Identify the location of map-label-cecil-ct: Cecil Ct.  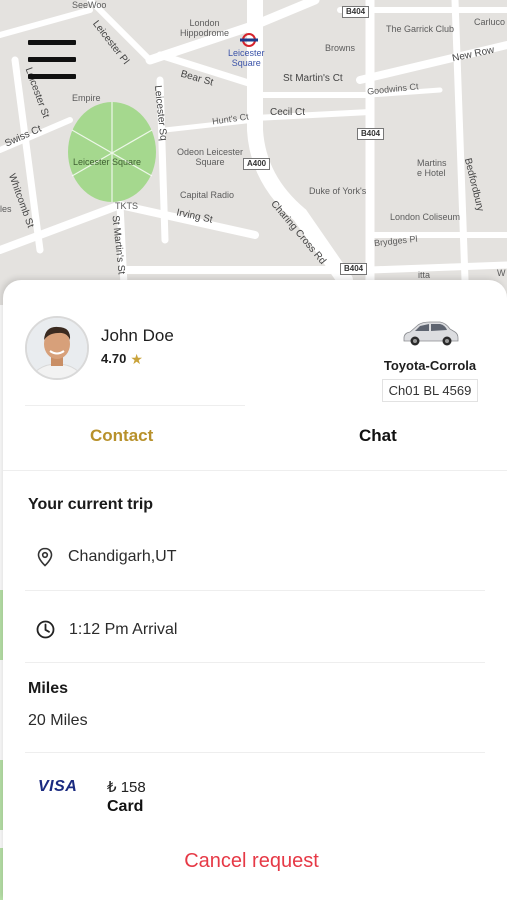
(288, 112).